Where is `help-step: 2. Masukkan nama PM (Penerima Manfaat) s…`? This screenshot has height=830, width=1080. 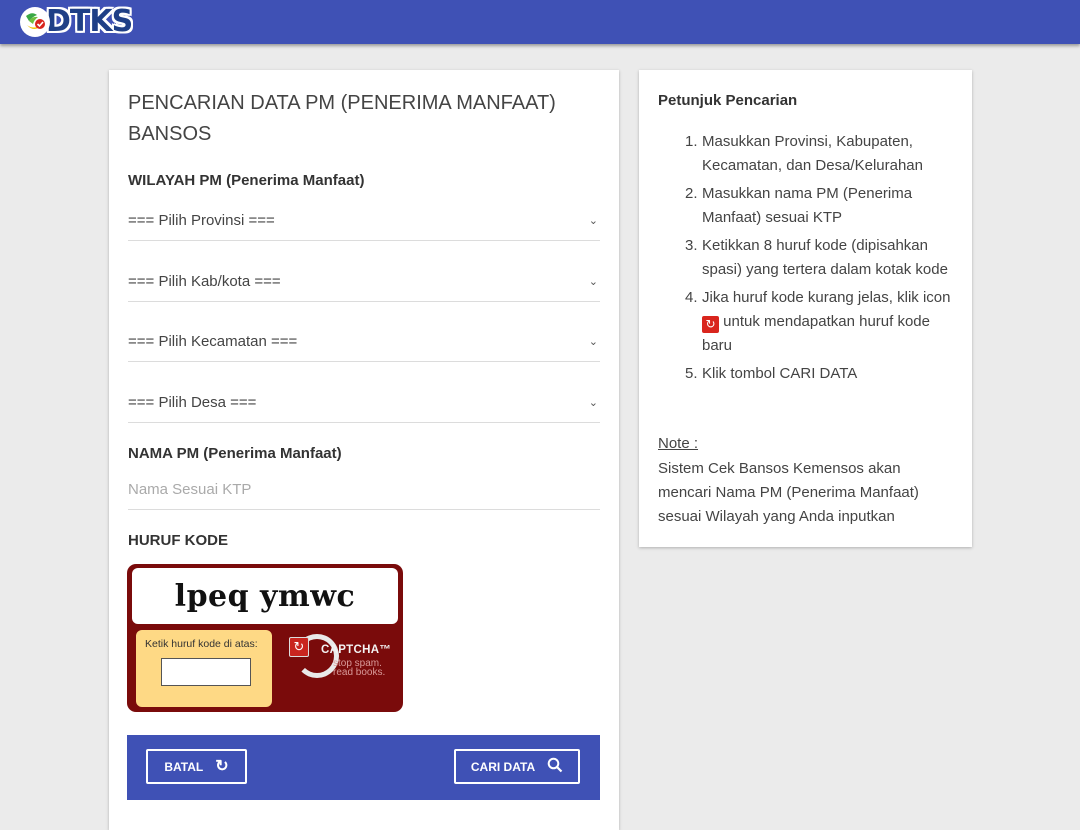
help-step: 2. Masukkan nama PM (Penerima Manfaat) s… is located at coordinates (799, 205).